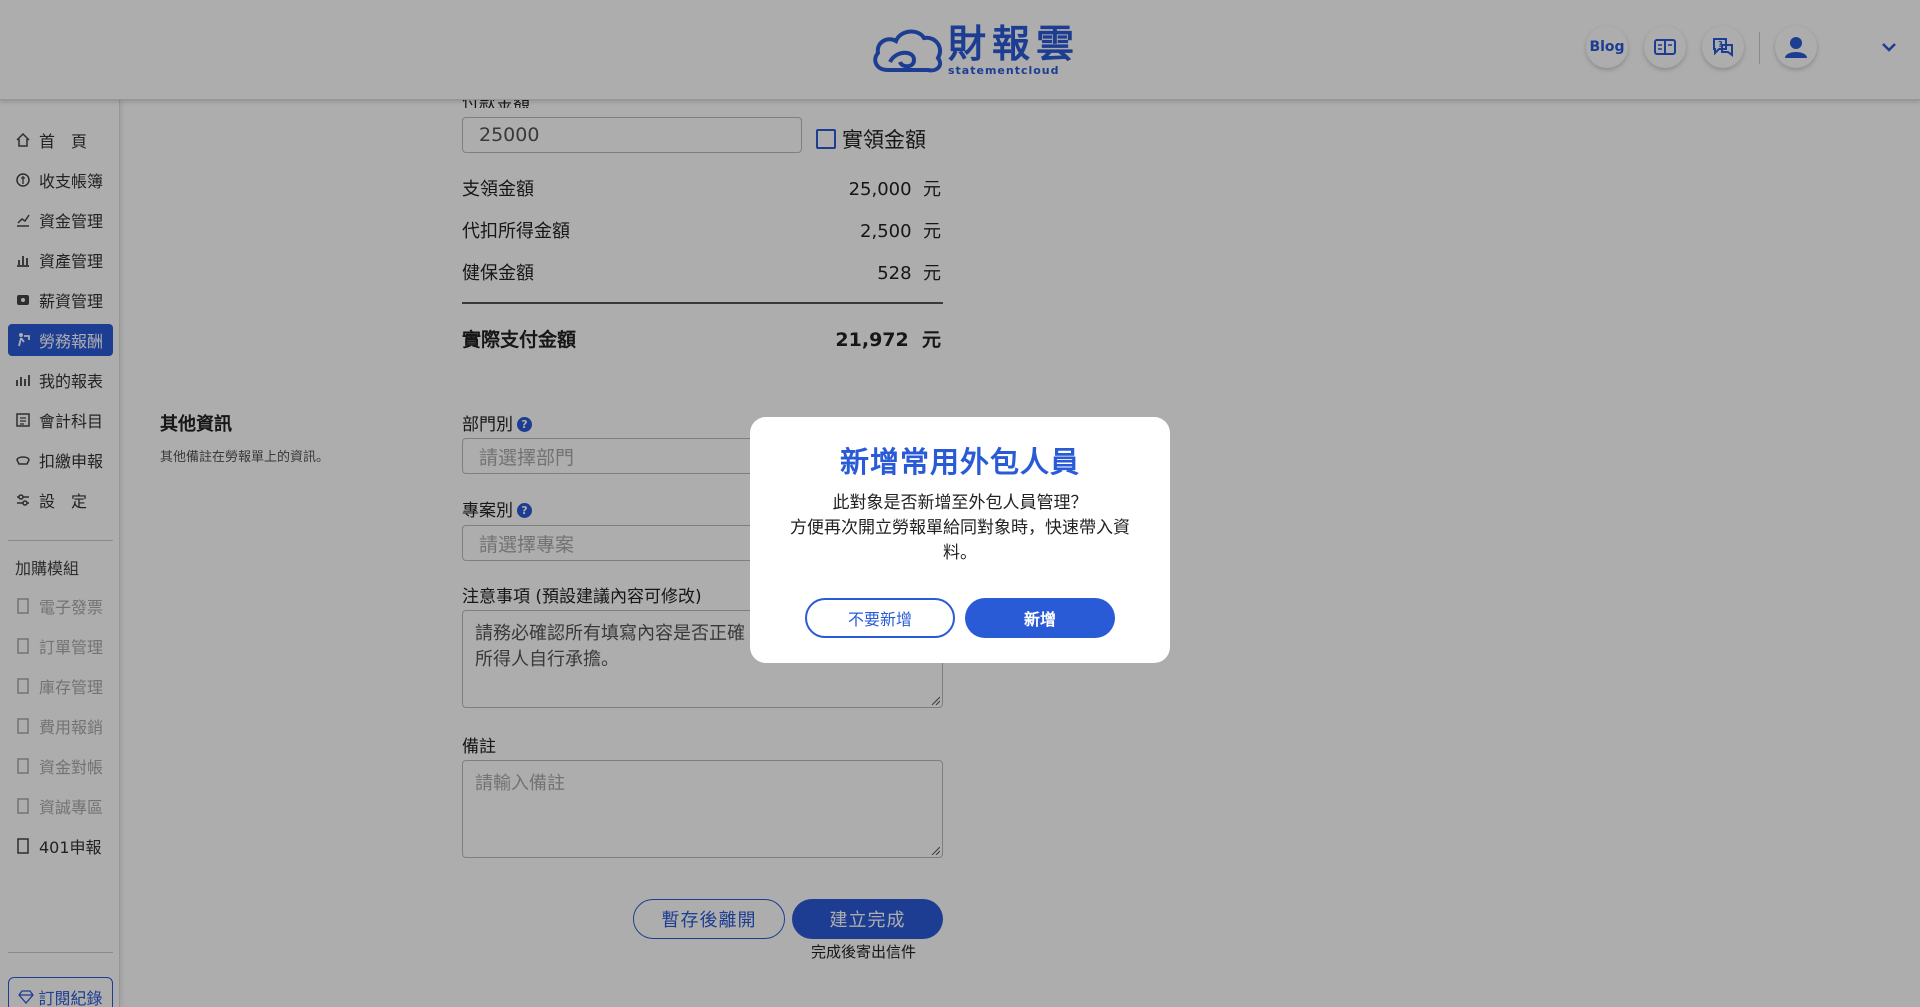  I want to click on modal-line2: 方便再次開立勞報單給同對象時，快速帶入資料。, so click(960, 540).